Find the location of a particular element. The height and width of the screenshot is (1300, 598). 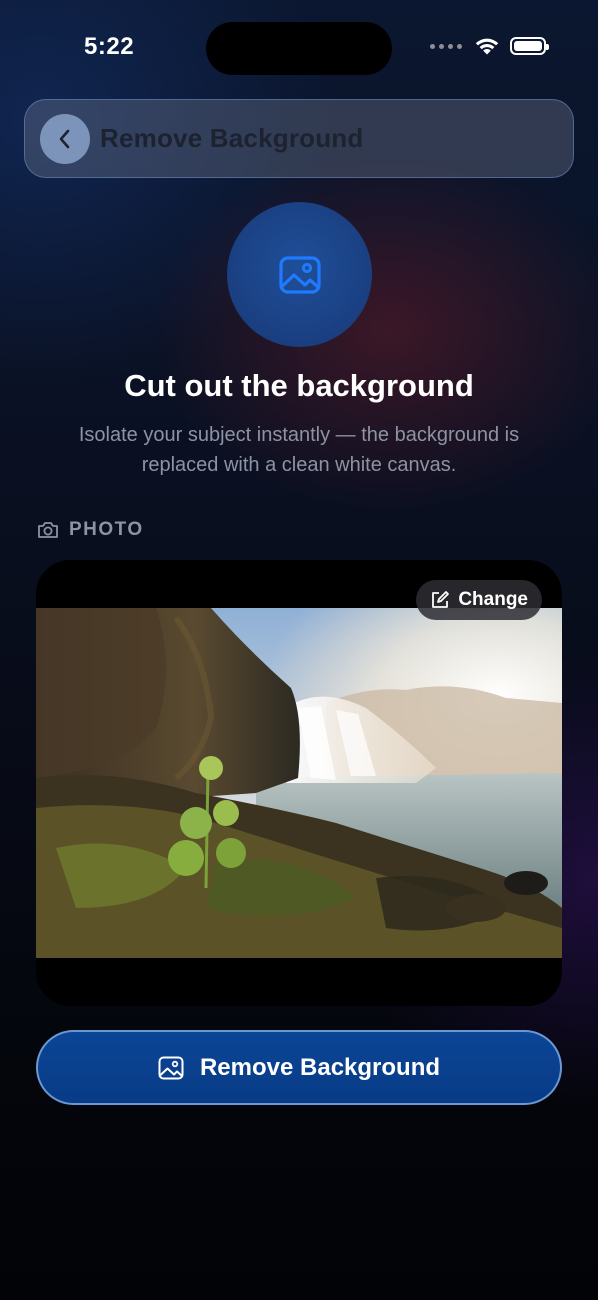

hero-icon-circle is located at coordinates (299, 274).